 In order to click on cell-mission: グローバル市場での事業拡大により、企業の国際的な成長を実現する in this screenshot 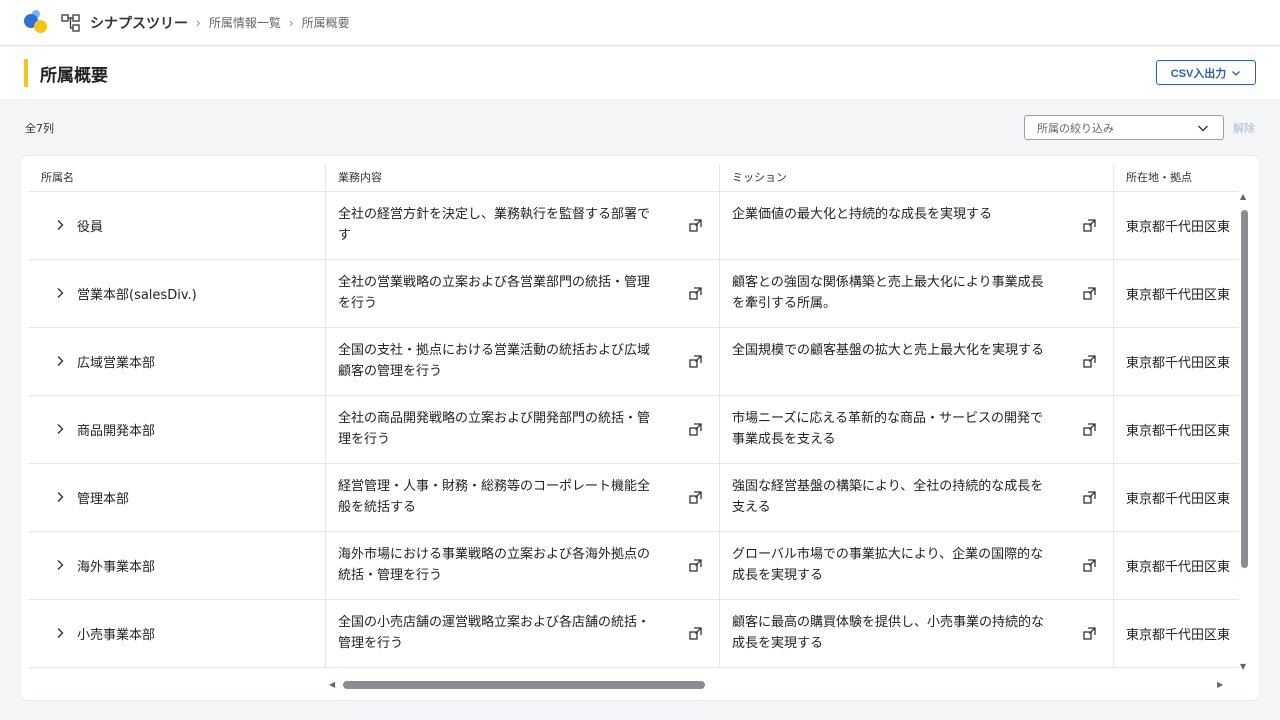, I will do `click(916, 566)`.